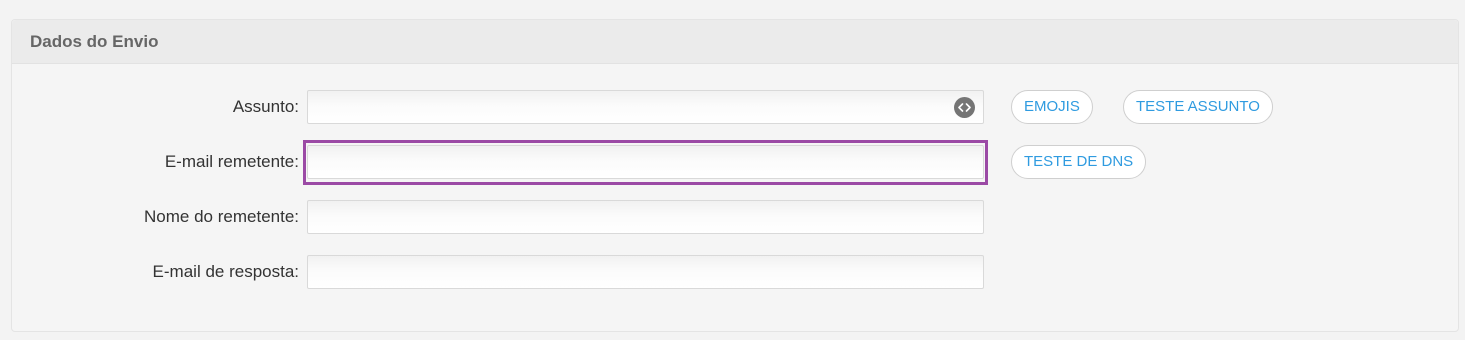  What do you see at coordinates (231, 161) in the screenshot?
I see `sender-email-label: E-mail remetente:` at bounding box center [231, 161].